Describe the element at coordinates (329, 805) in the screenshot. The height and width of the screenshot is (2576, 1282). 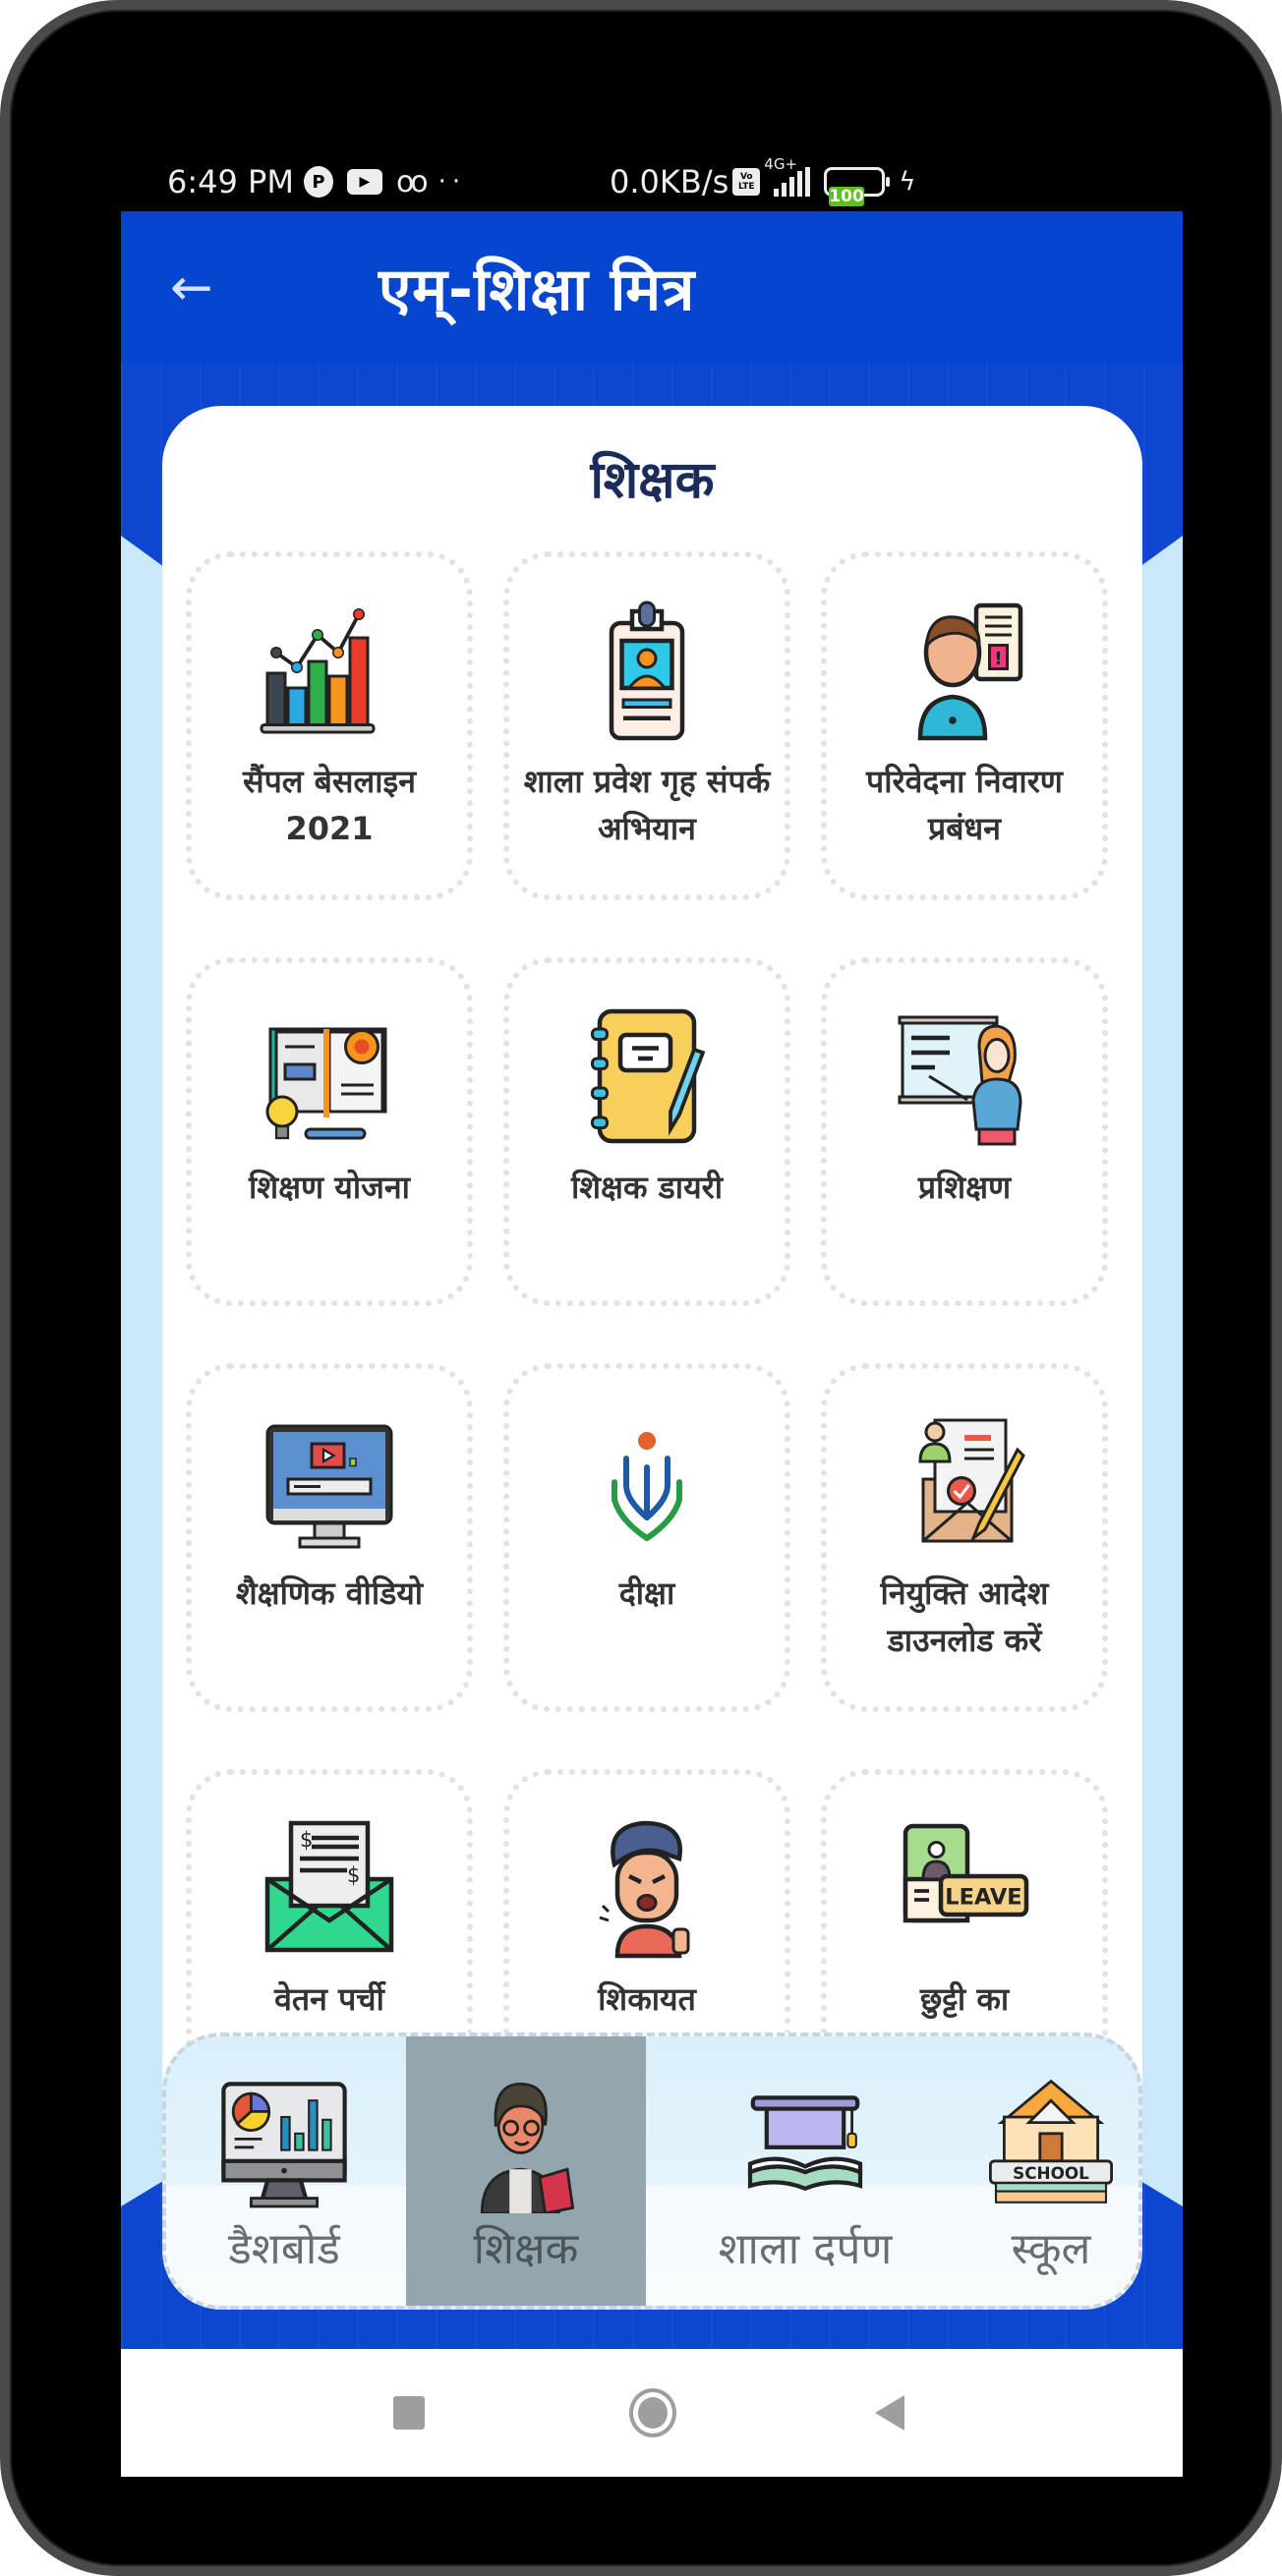
I see `tile-label: सैंपल बेसलाइन 2021` at that location.